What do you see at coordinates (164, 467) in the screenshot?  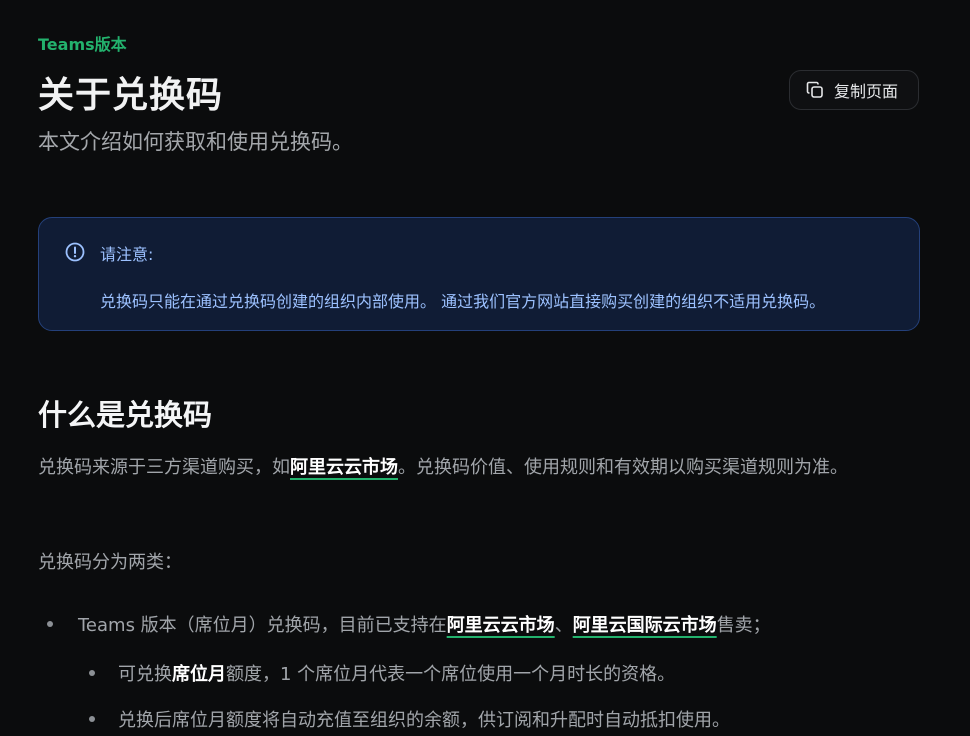 I see `intro-text-start: 兑换码来源于三方渠道购买，如` at bounding box center [164, 467].